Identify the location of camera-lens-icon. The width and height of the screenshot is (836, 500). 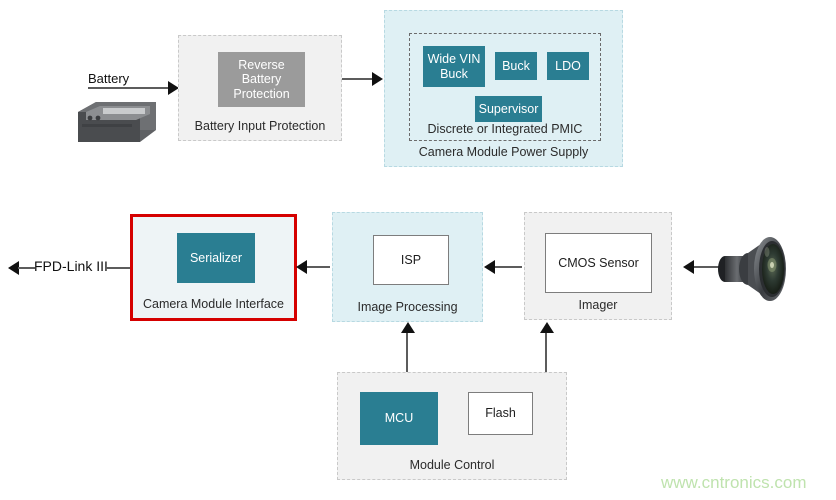
(752, 269).